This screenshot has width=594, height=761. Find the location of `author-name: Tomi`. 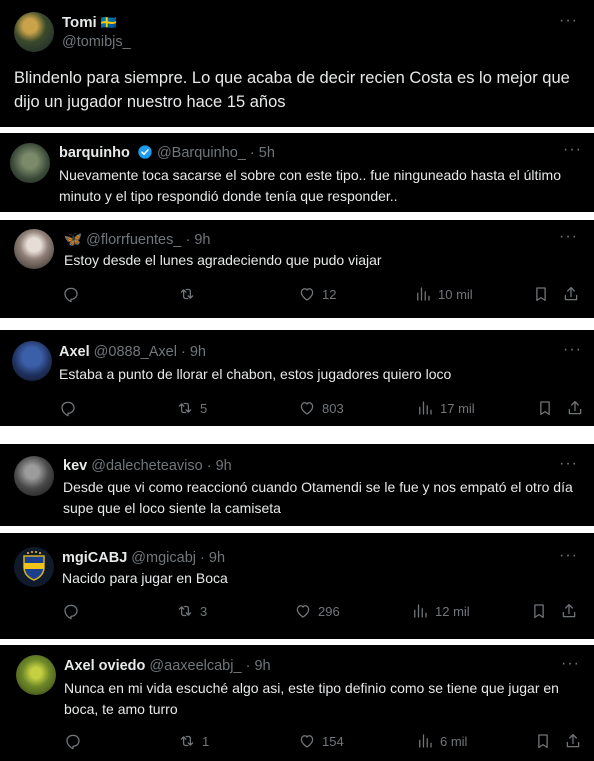

author-name: Tomi is located at coordinates (79, 22).